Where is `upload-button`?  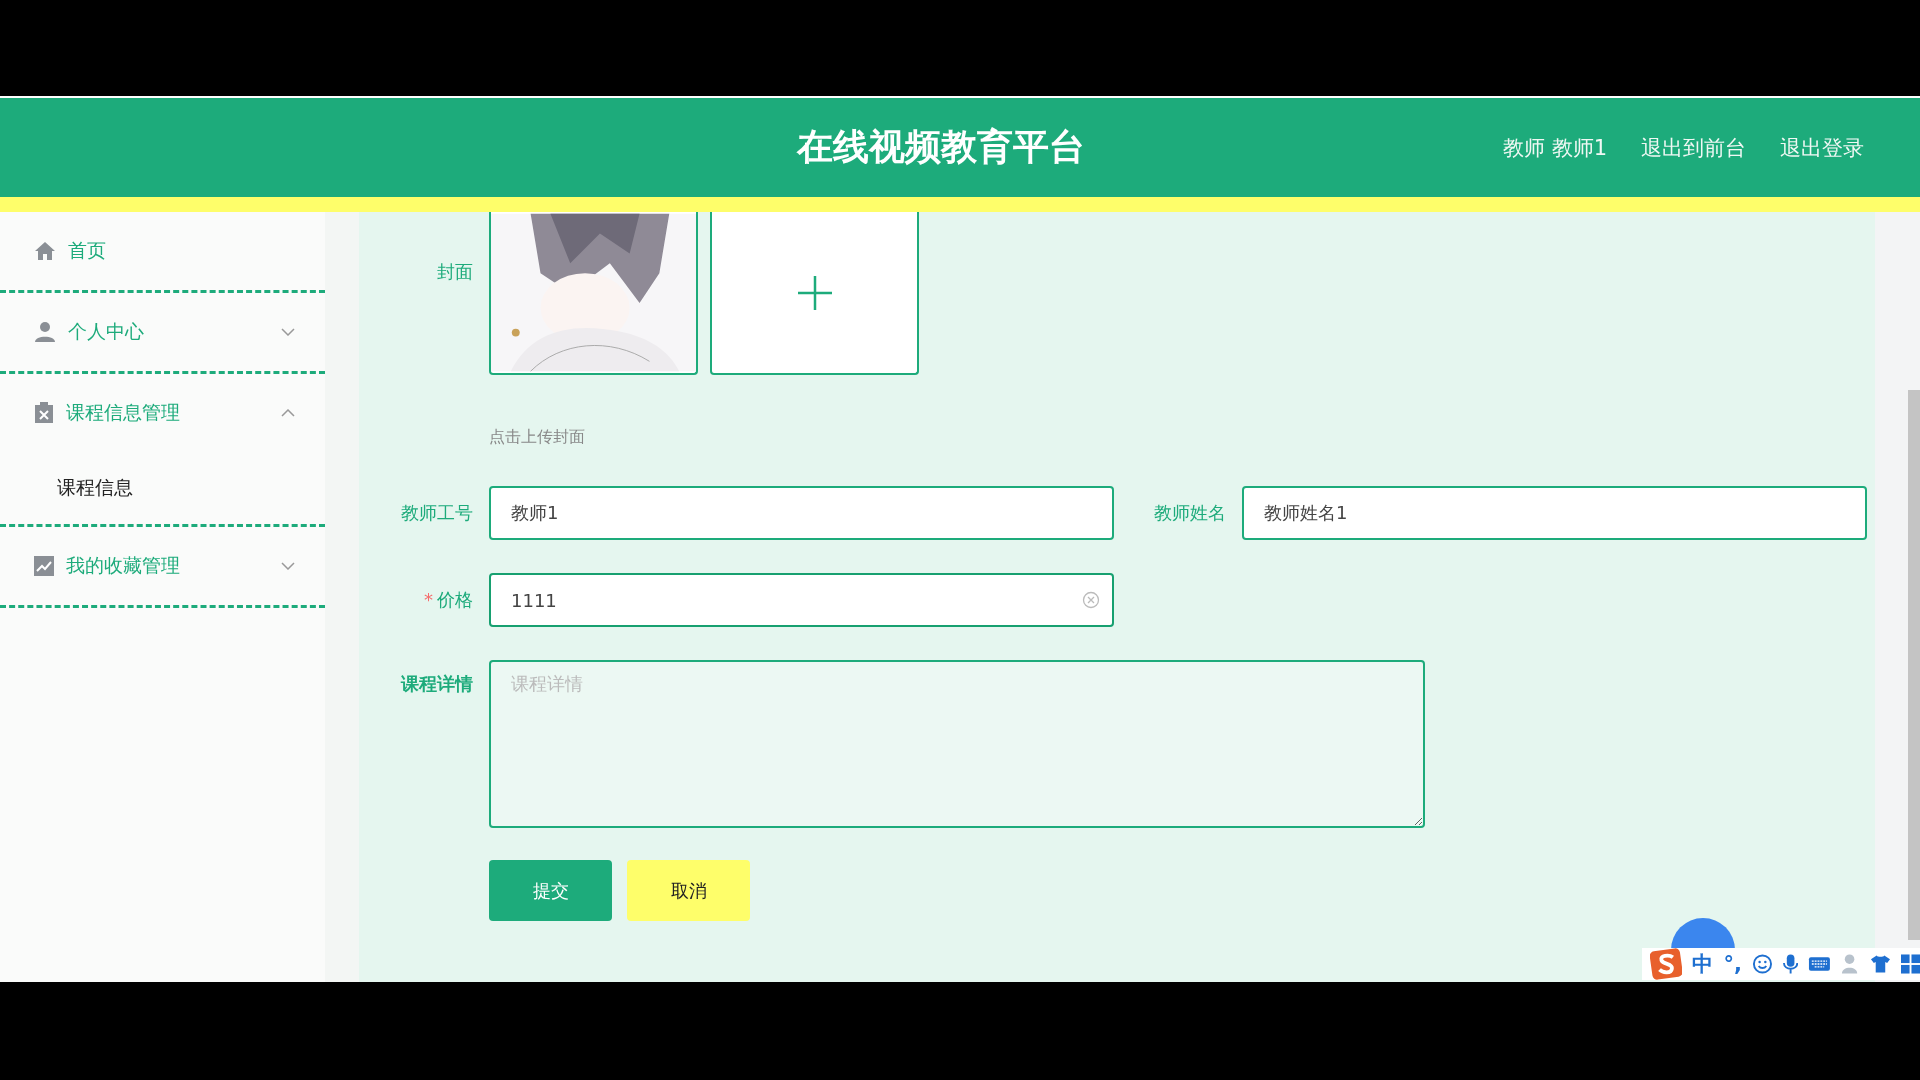 upload-button is located at coordinates (814, 293).